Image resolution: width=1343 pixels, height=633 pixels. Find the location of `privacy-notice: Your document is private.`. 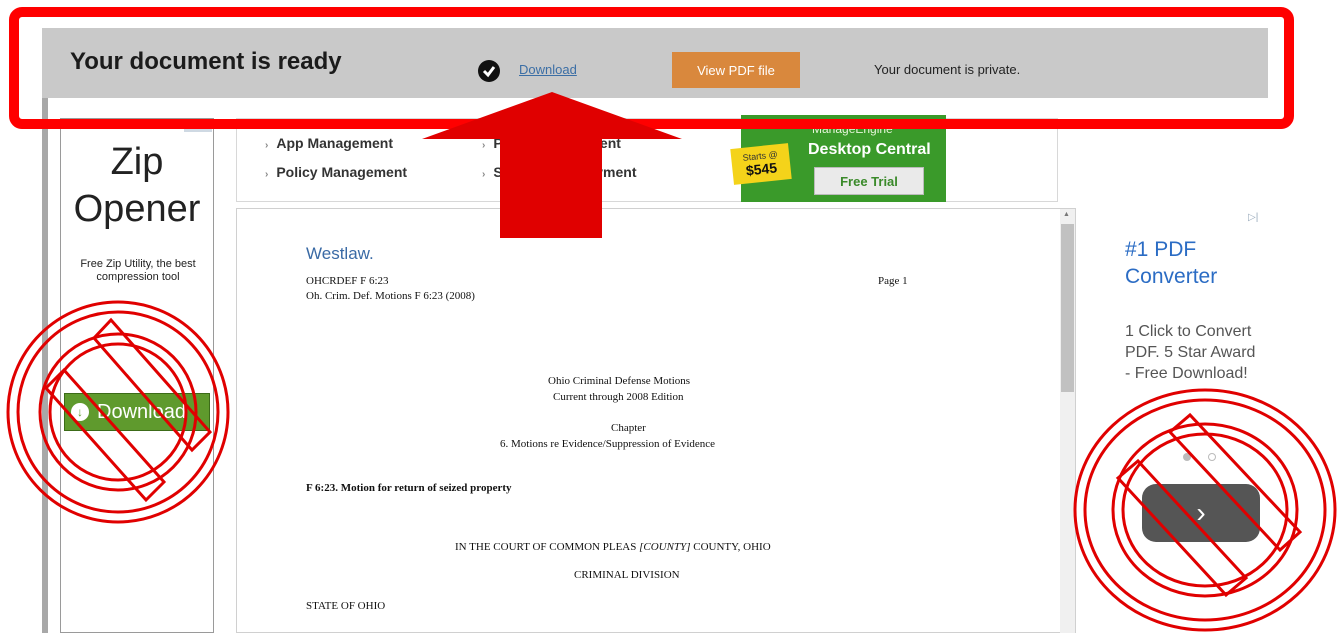

privacy-notice: Your document is private. is located at coordinates (947, 69).